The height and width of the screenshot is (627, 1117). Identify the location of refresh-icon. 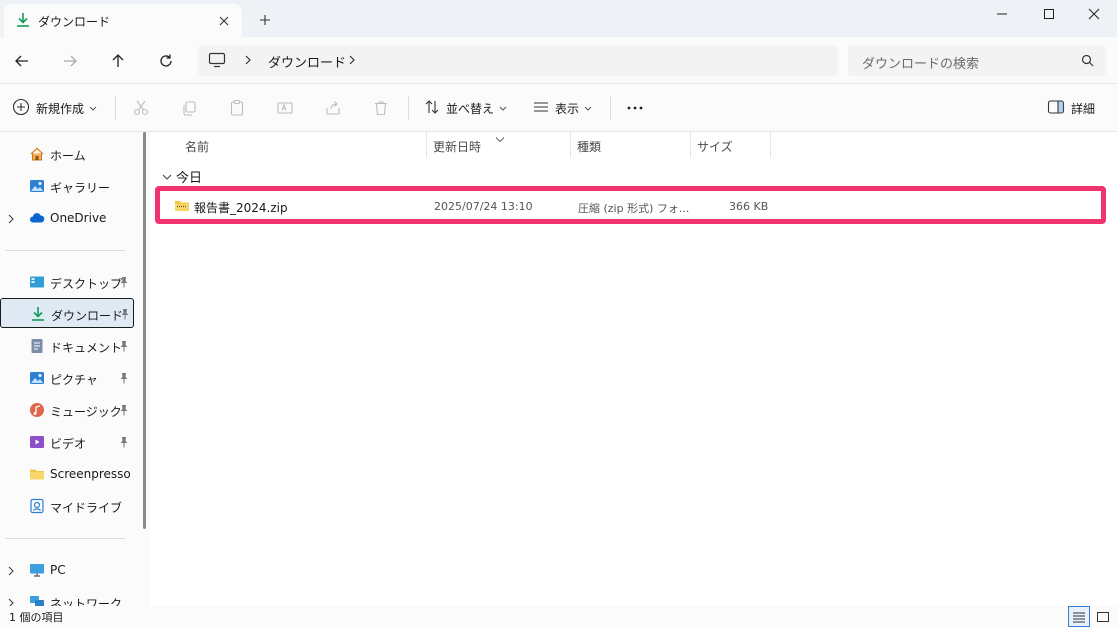
(166, 61).